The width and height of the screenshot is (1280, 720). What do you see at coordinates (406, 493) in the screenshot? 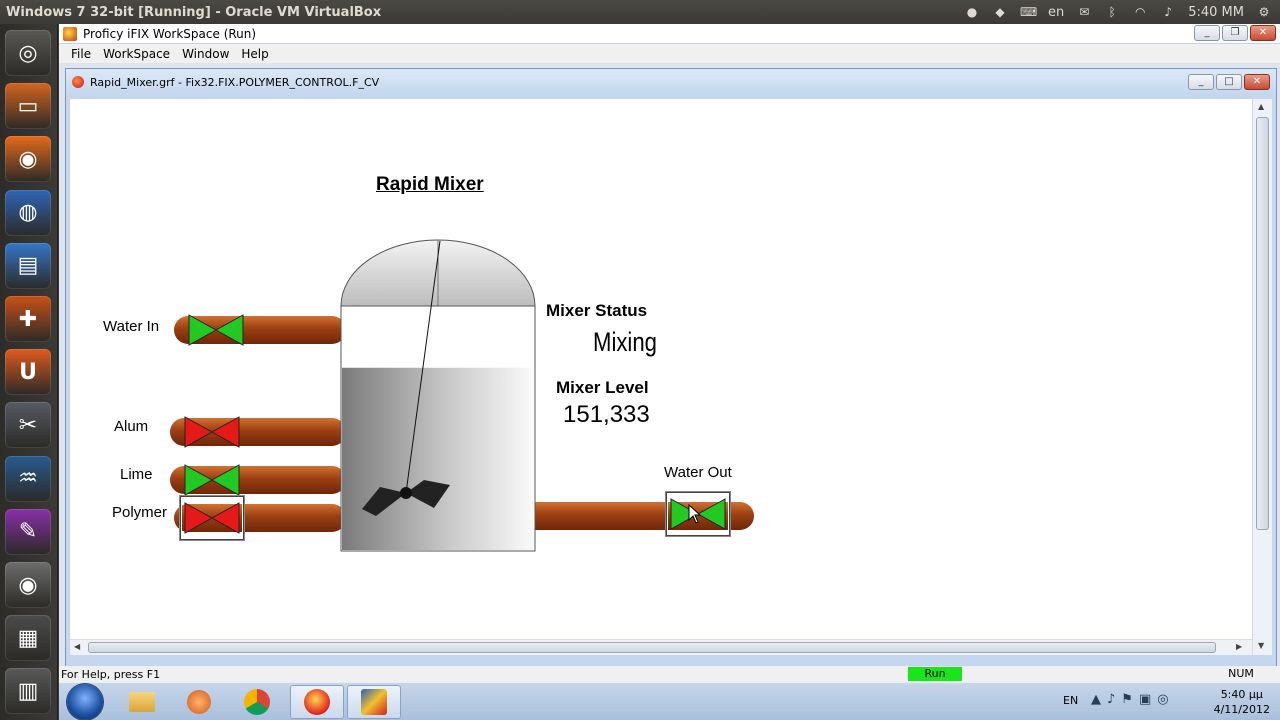
I see `agitator-hub` at bounding box center [406, 493].